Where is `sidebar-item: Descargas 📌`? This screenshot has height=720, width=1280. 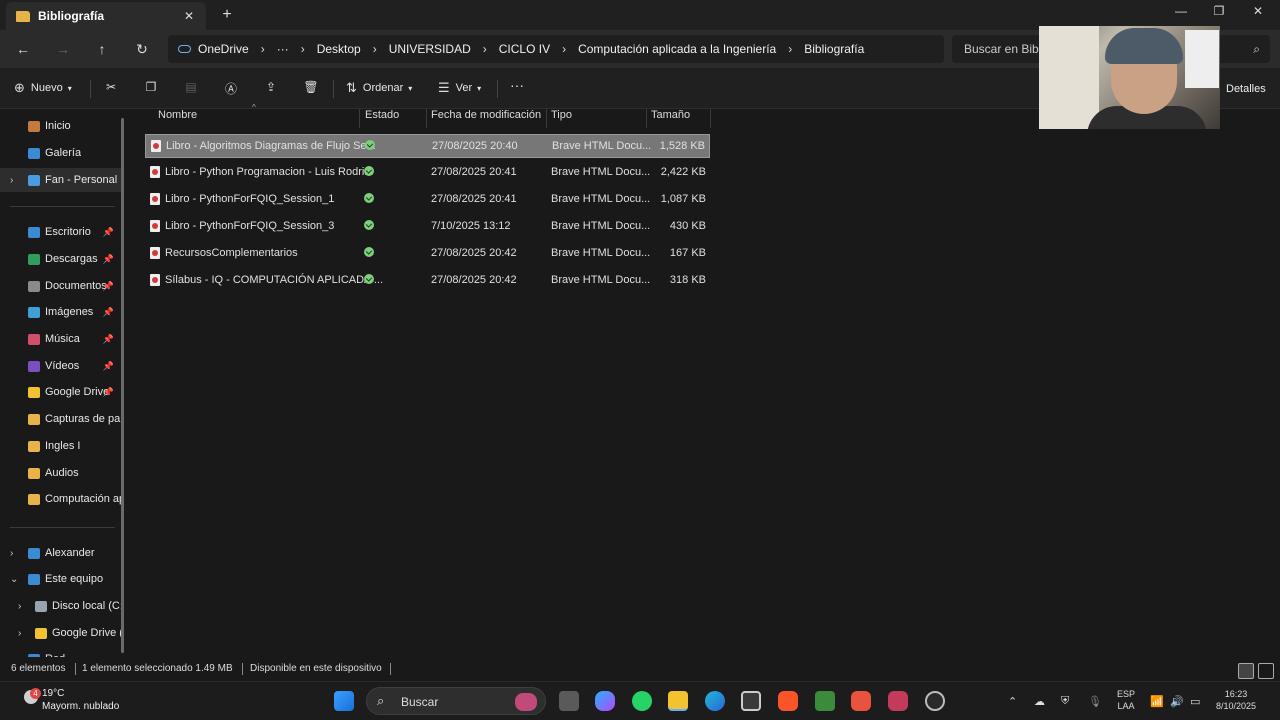 sidebar-item: Descargas 📌 is located at coordinates (61, 259).